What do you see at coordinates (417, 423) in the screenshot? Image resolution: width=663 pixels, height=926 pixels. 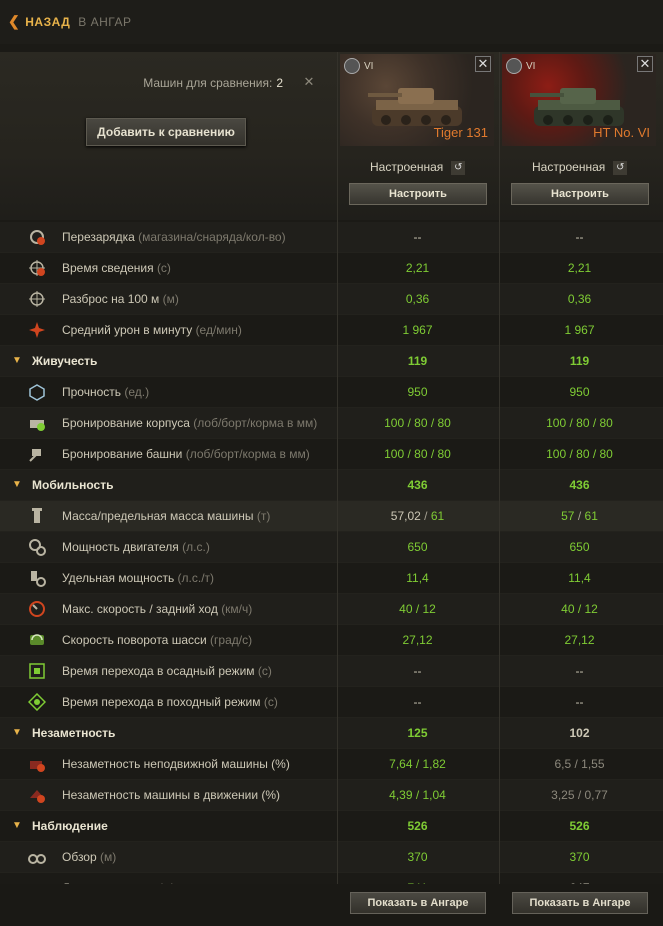 I see `stat-value-tank-1: 100 / 80 / 80` at bounding box center [417, 423].